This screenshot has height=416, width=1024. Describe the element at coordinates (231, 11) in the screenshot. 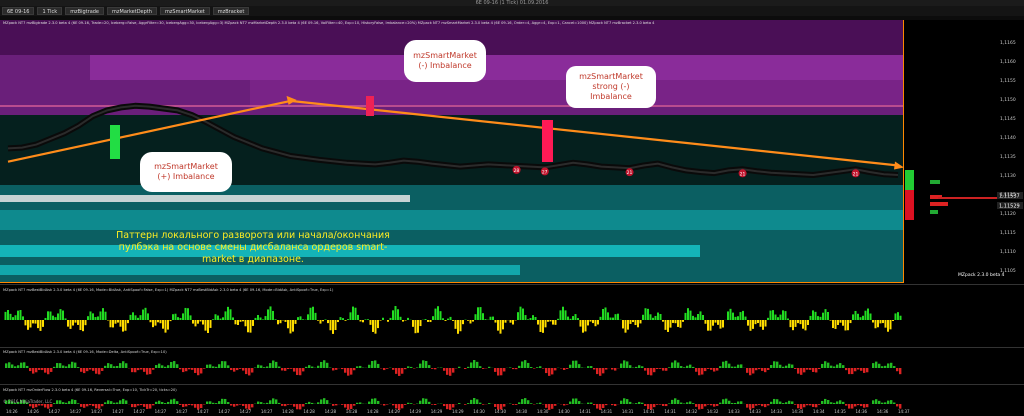

I see `tab-mzbracket: mzBracket` at that location.